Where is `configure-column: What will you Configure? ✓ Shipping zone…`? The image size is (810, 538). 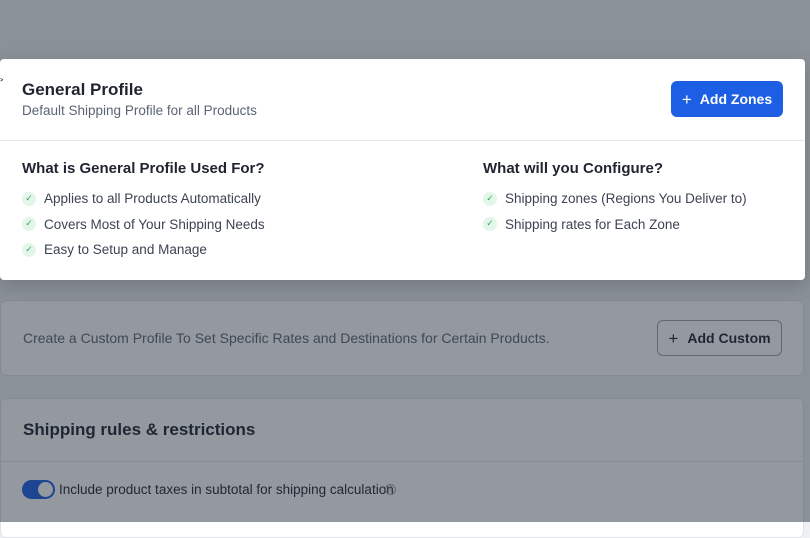 configure-column: What will you Configure? ✓ Shipping zone… is located at coordinates (615, 198).